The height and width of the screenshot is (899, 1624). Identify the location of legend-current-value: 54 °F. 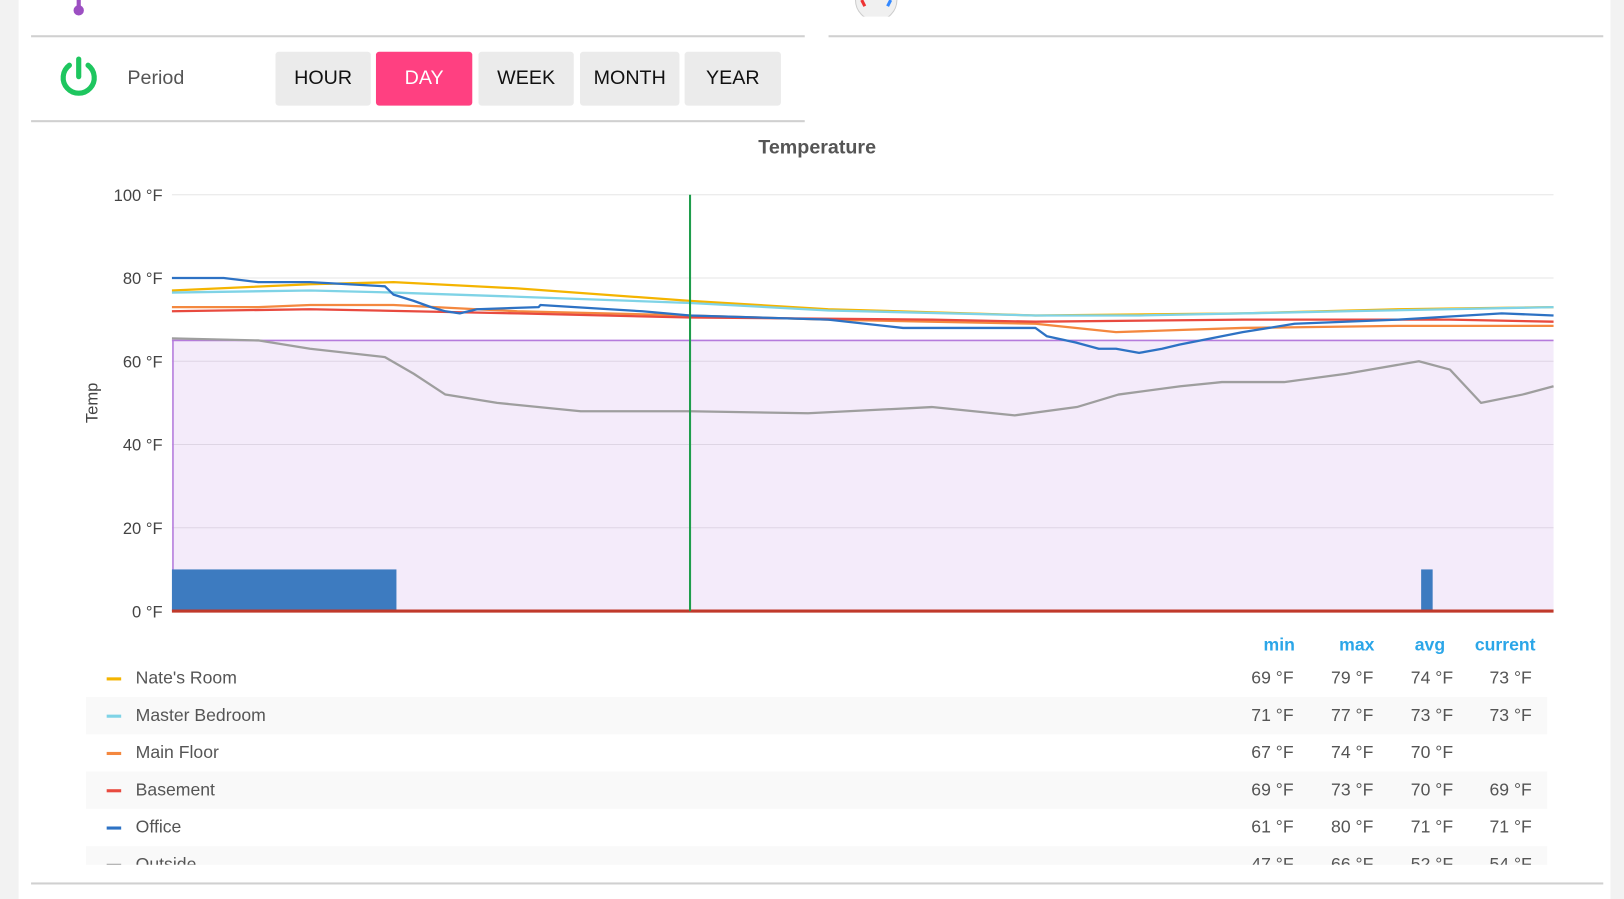
(1510, 859).